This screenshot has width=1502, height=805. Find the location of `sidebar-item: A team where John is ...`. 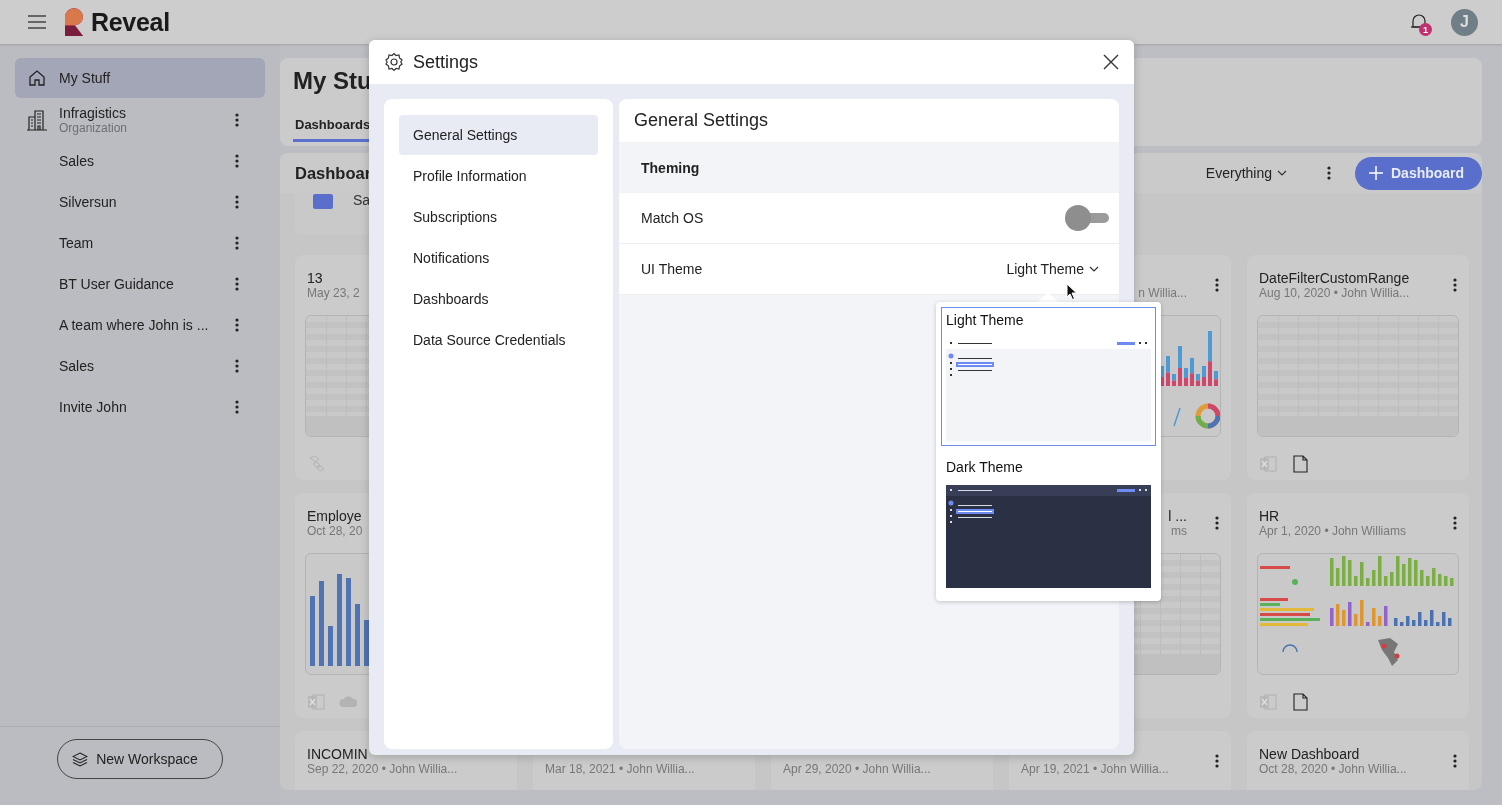

sidebar-item: A team where John is ... is located at coordinates (140, 324).